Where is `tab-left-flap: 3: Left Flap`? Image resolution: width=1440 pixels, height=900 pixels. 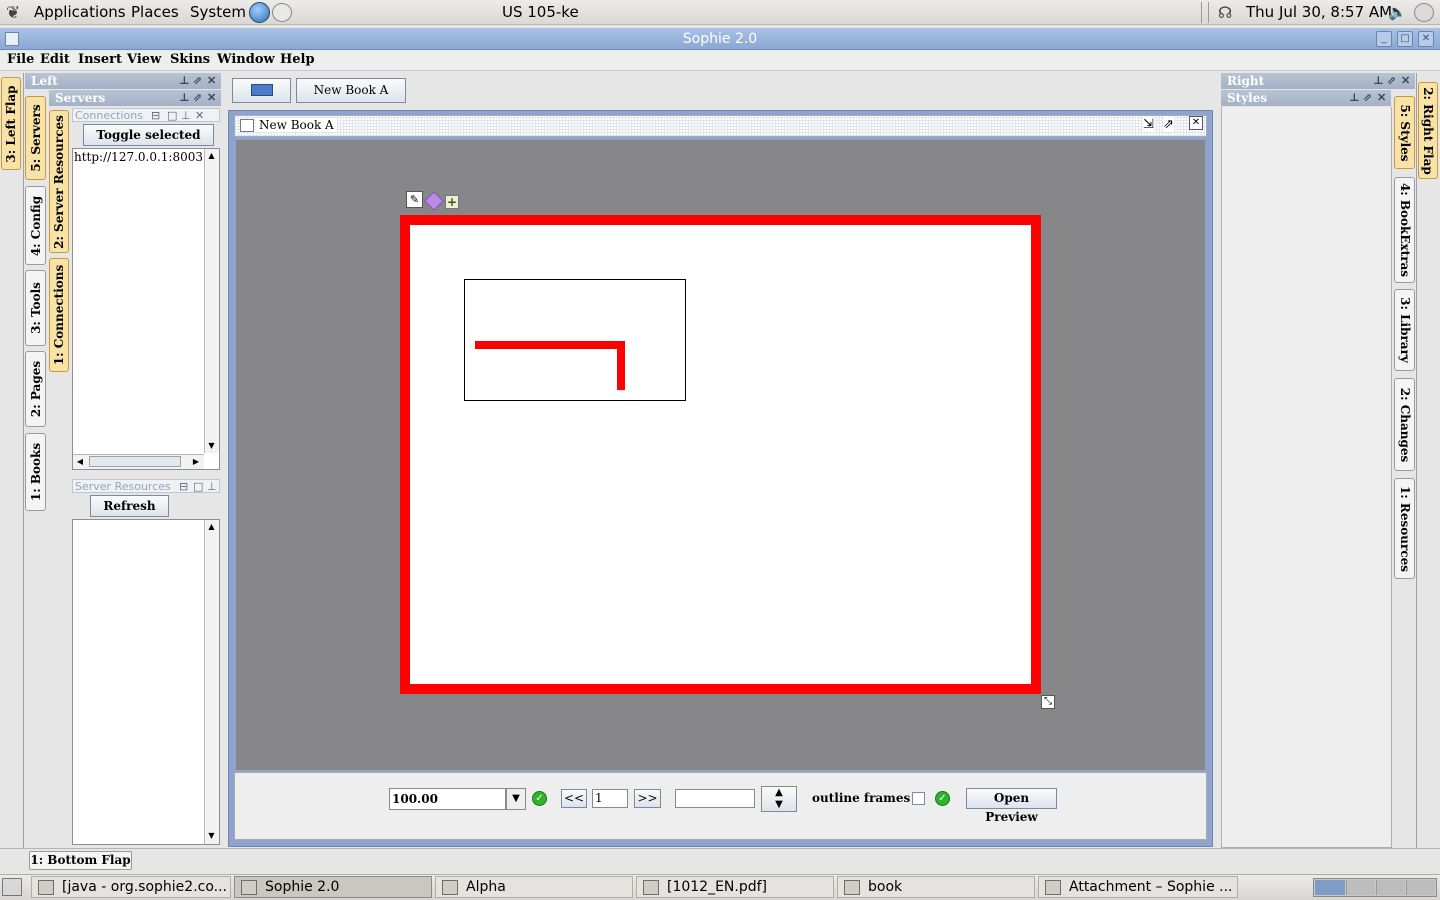 tab-left-flap: 3: Left Flap is located at coordinates (11, 123).